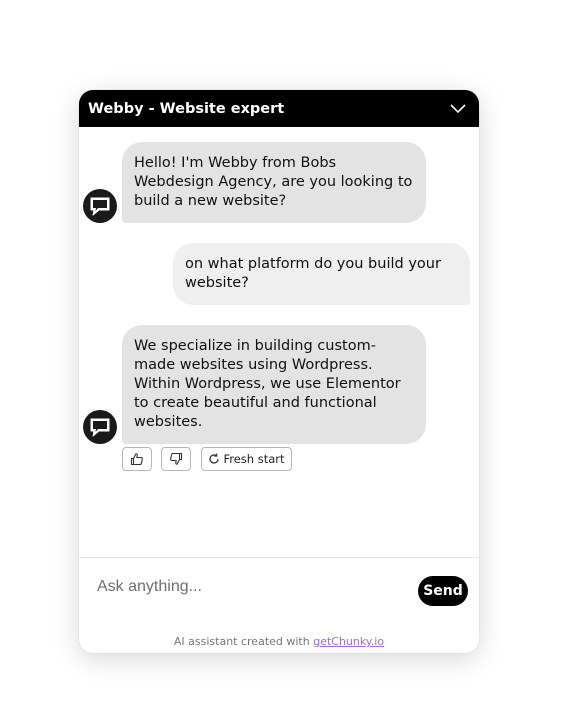 This screenshot has height=726, width=564. Describe the element at coordinates (458, 109) in the screenshot. I see `chevron-down-icon` at that location.